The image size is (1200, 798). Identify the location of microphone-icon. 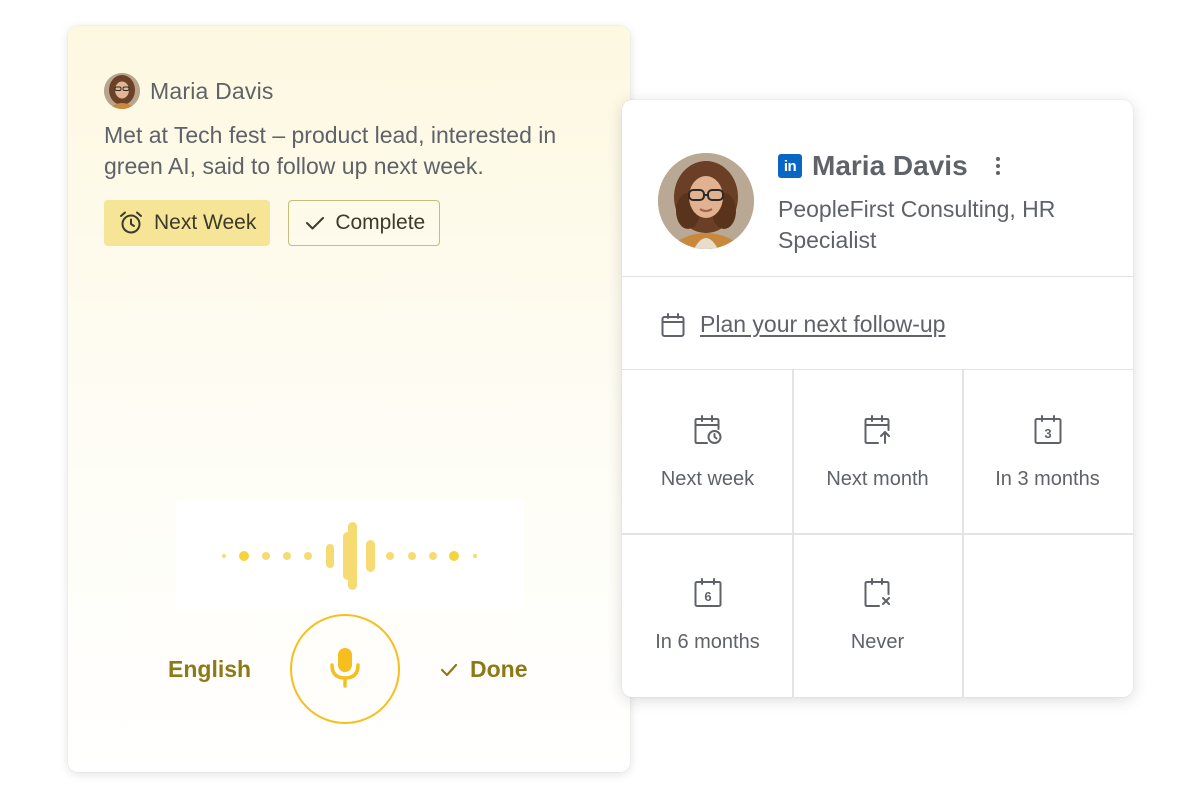
(345, 669).